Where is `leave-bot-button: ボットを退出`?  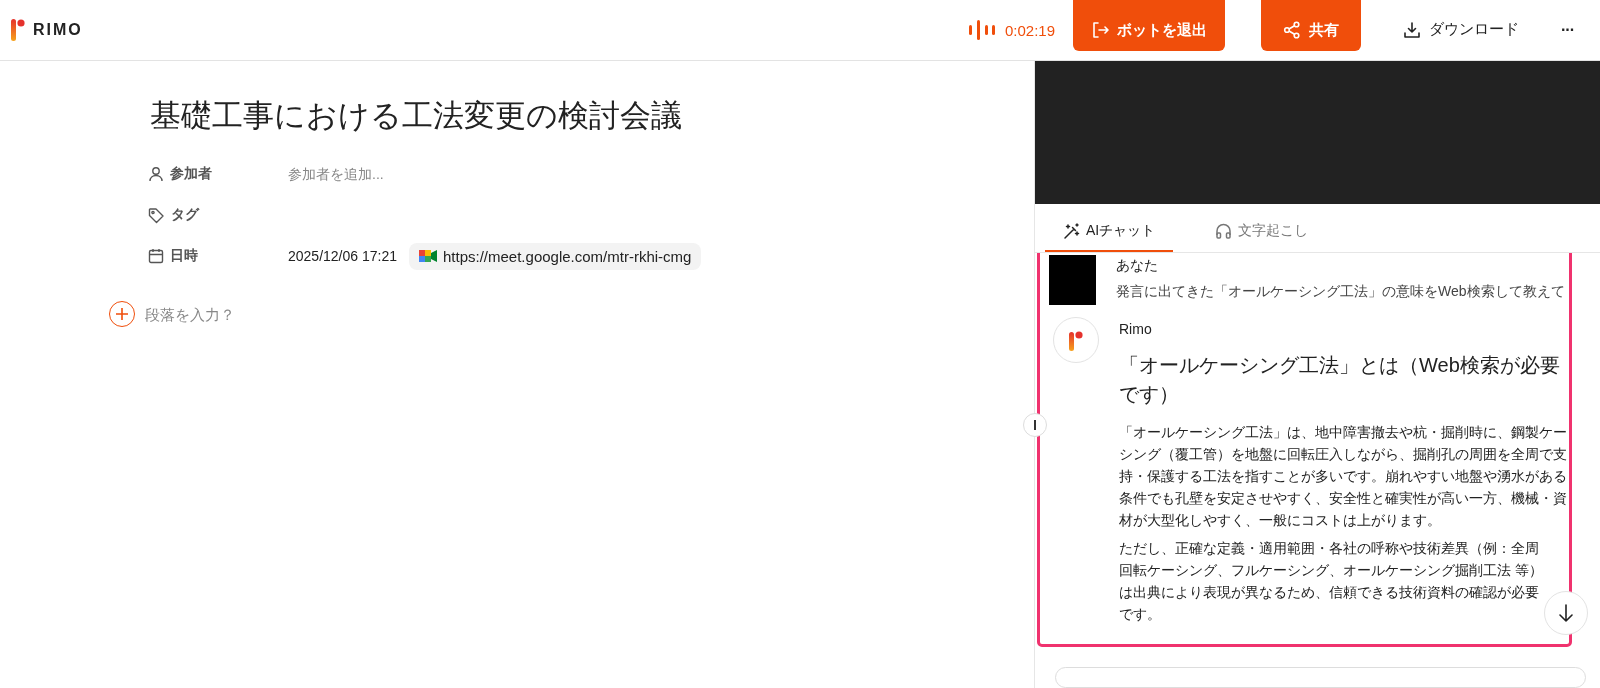
leave-bot-button: ボットを退出 is located at coordinates (1149, 25).